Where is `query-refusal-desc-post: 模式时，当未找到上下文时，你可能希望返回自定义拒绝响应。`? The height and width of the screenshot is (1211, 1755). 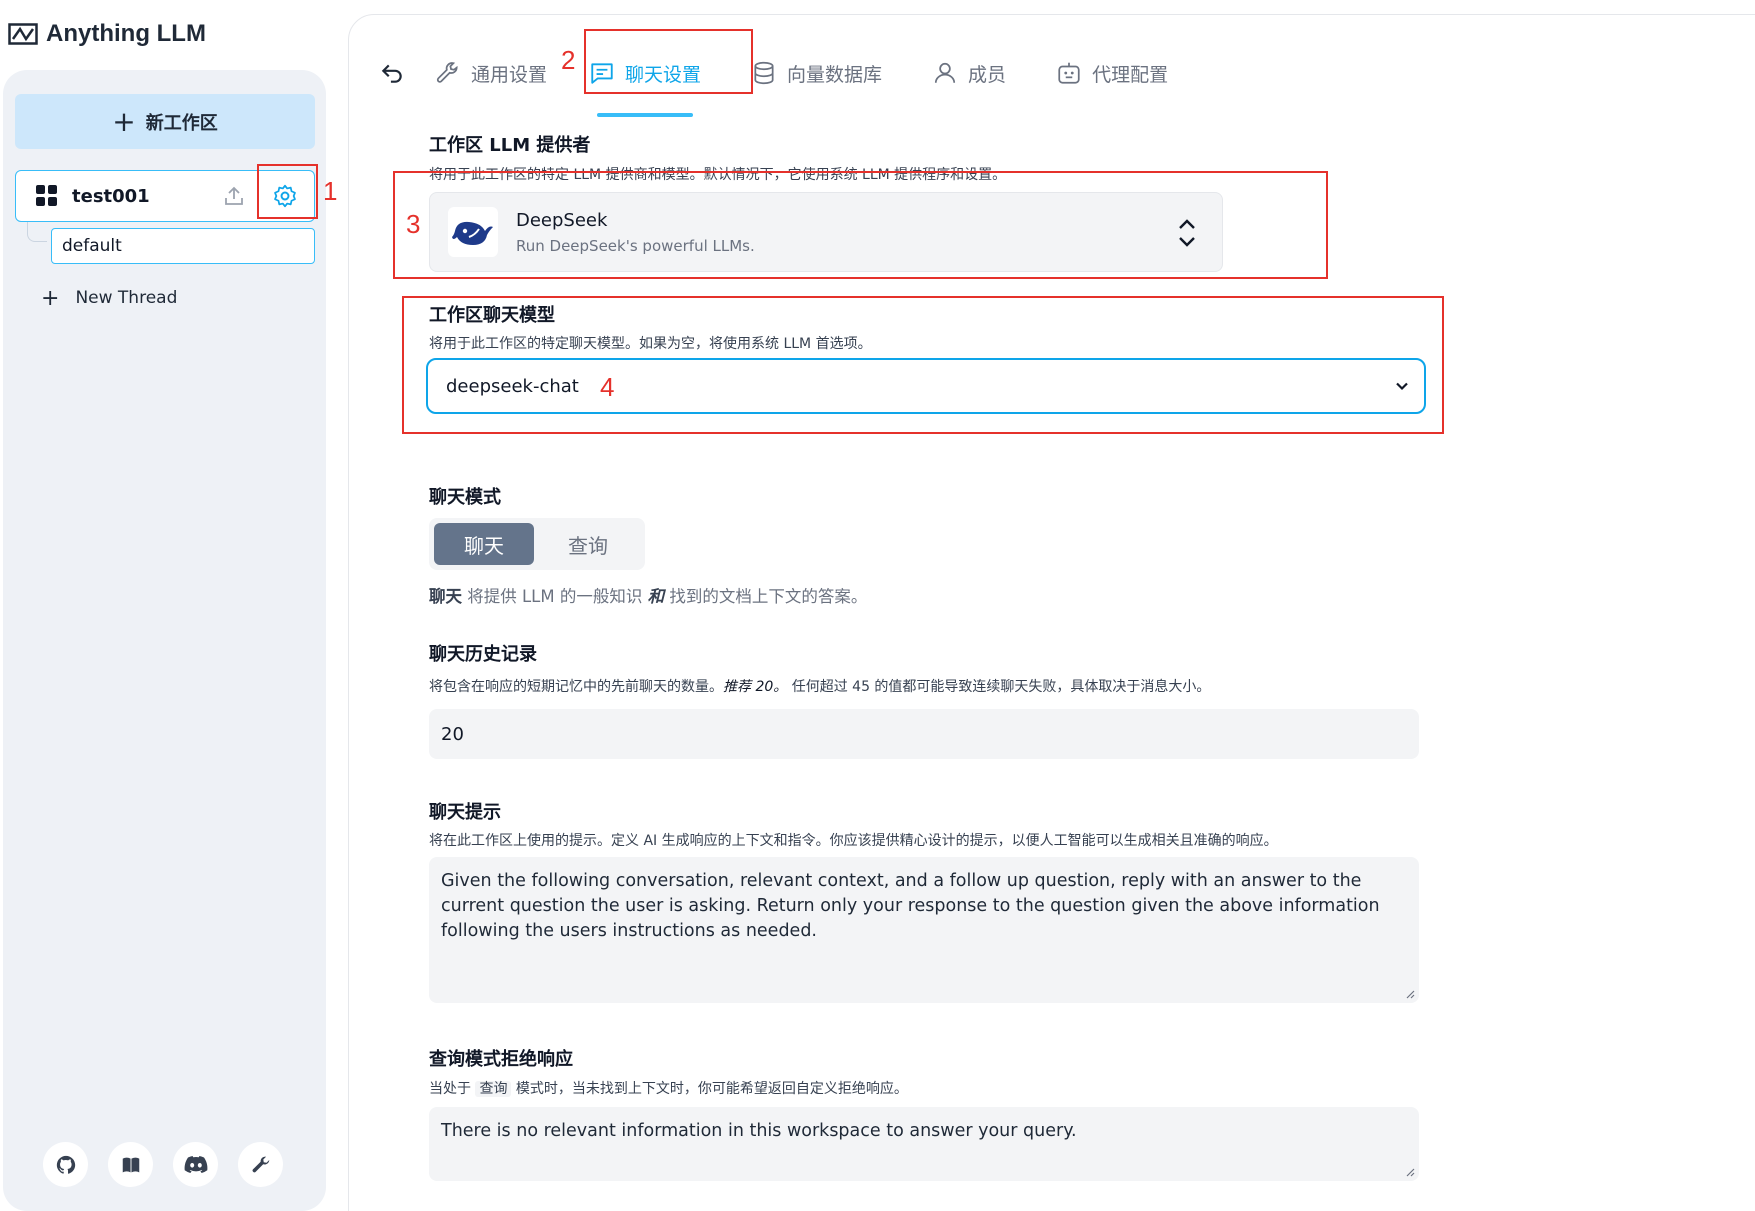 query-refusal-desc-post: 模式时，当未找到上下文时，你可能希望返回自定义拒绝响应。 is located at coordinates (711, 1089).